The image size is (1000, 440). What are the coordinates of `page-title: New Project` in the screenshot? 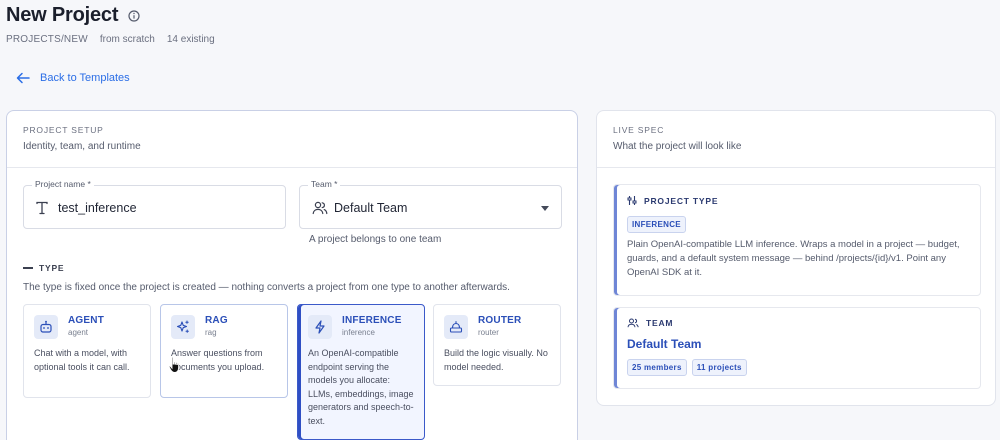 It's located at (62, 15).